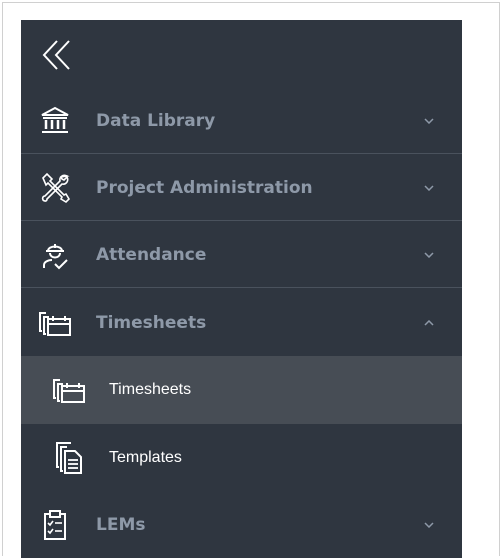  What do you see at coordinates (151, 323) in the screenshot?
I see `sidebar-item-label: Timesheets` at bounding box center [151, 323].